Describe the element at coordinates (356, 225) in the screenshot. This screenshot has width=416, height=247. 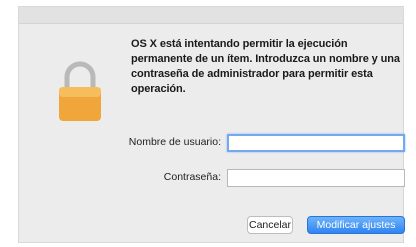
I see `modify-settings-button: Modificar ajustes` at that location.